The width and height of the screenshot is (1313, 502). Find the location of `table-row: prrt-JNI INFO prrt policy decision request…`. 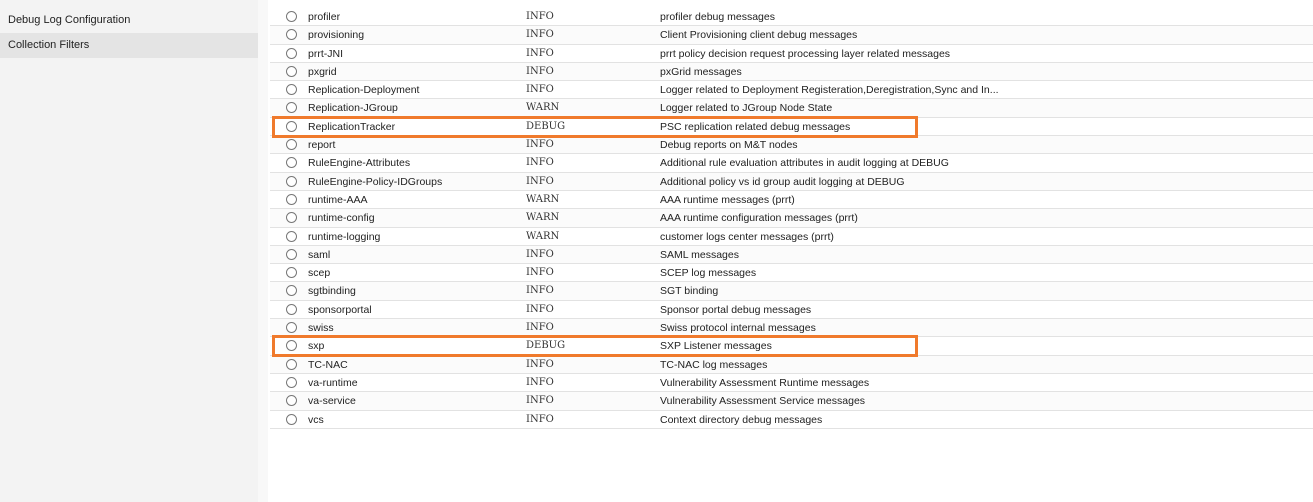

table-row: prrt-JNI INFO prrt policy decision request… is located at coordinates (791, 53).